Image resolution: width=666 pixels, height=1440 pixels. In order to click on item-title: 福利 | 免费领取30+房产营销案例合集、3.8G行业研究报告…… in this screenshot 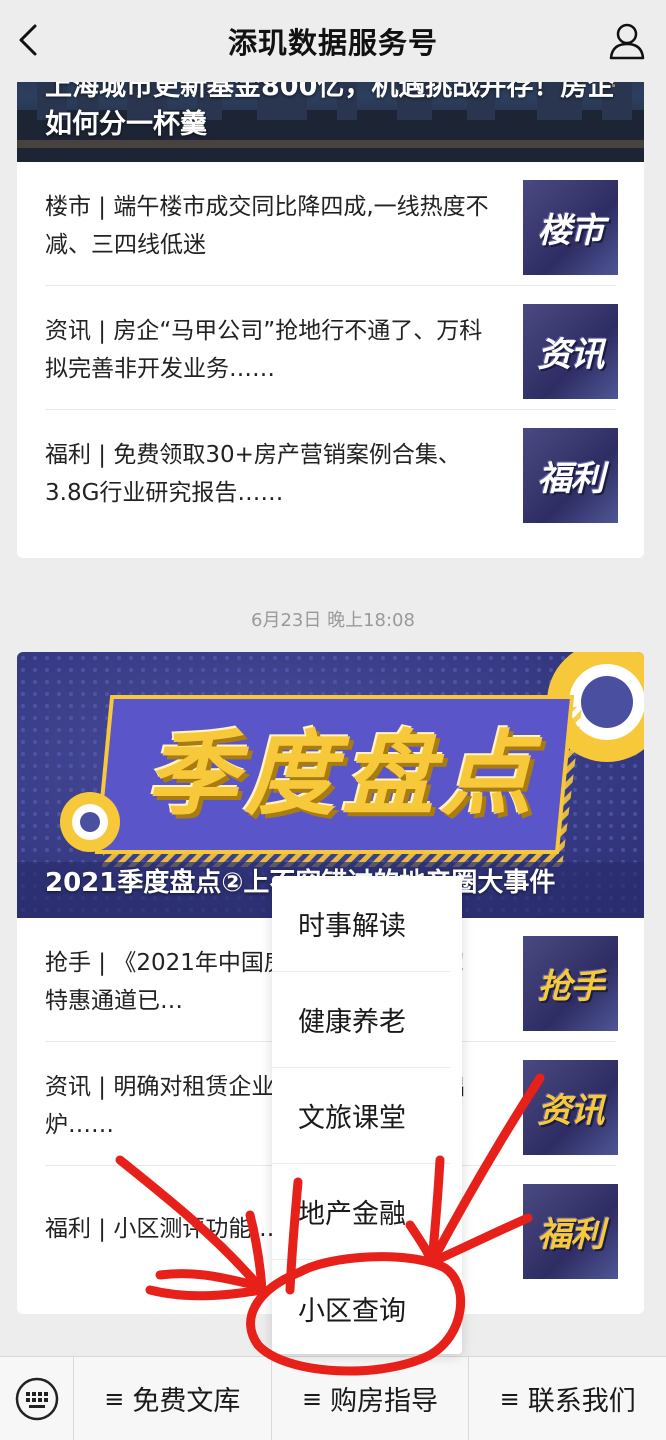, I will do `click(253, 474)`.